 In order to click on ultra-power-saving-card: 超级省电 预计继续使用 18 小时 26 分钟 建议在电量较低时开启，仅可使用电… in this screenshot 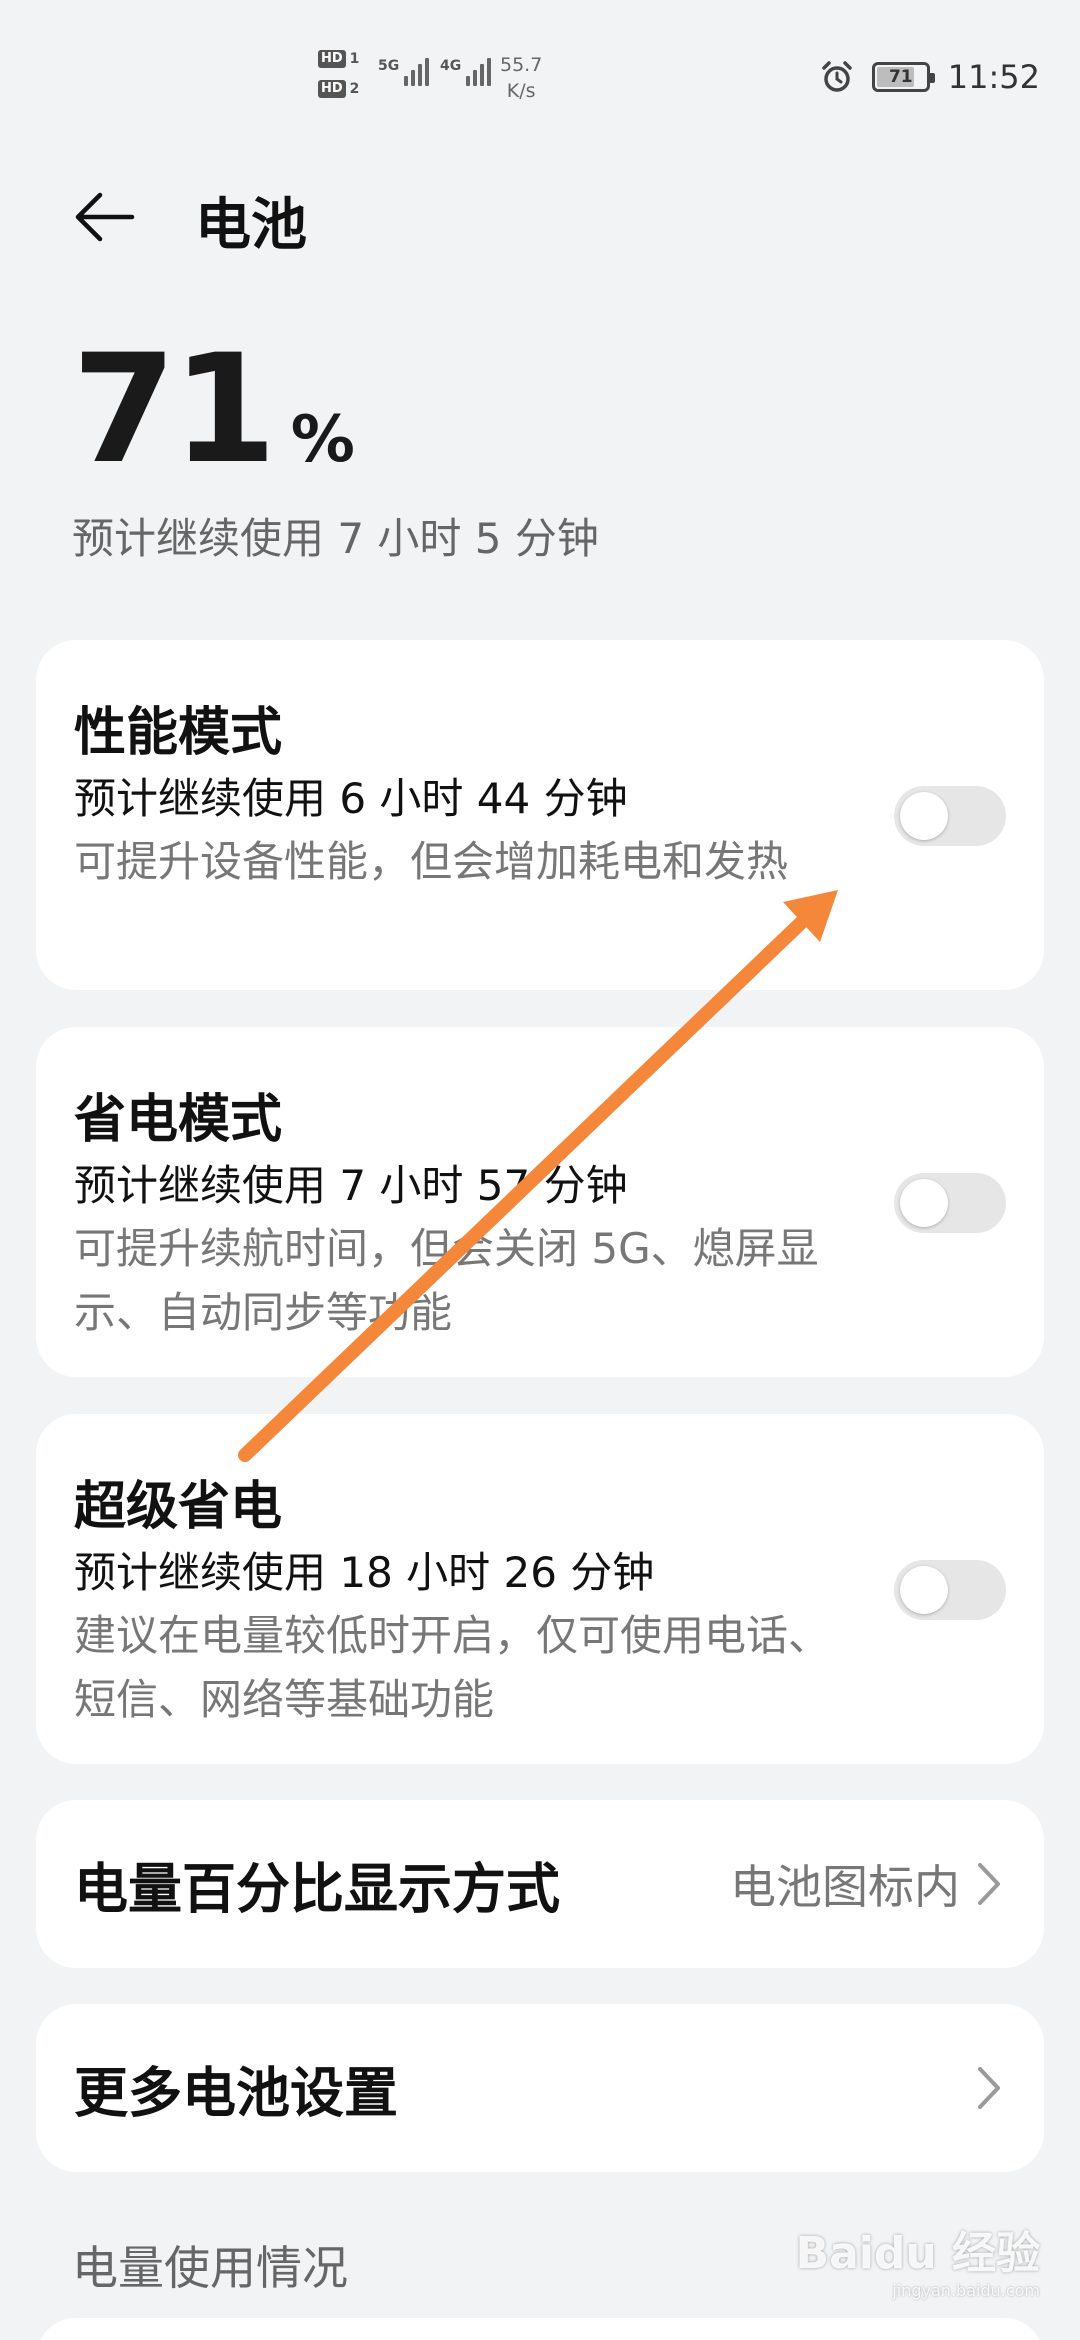, I will do `click(540, 1589)`.